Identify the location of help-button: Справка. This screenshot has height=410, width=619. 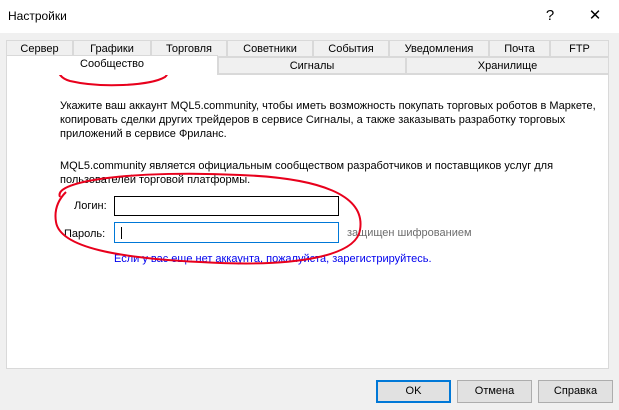
(575, 391).